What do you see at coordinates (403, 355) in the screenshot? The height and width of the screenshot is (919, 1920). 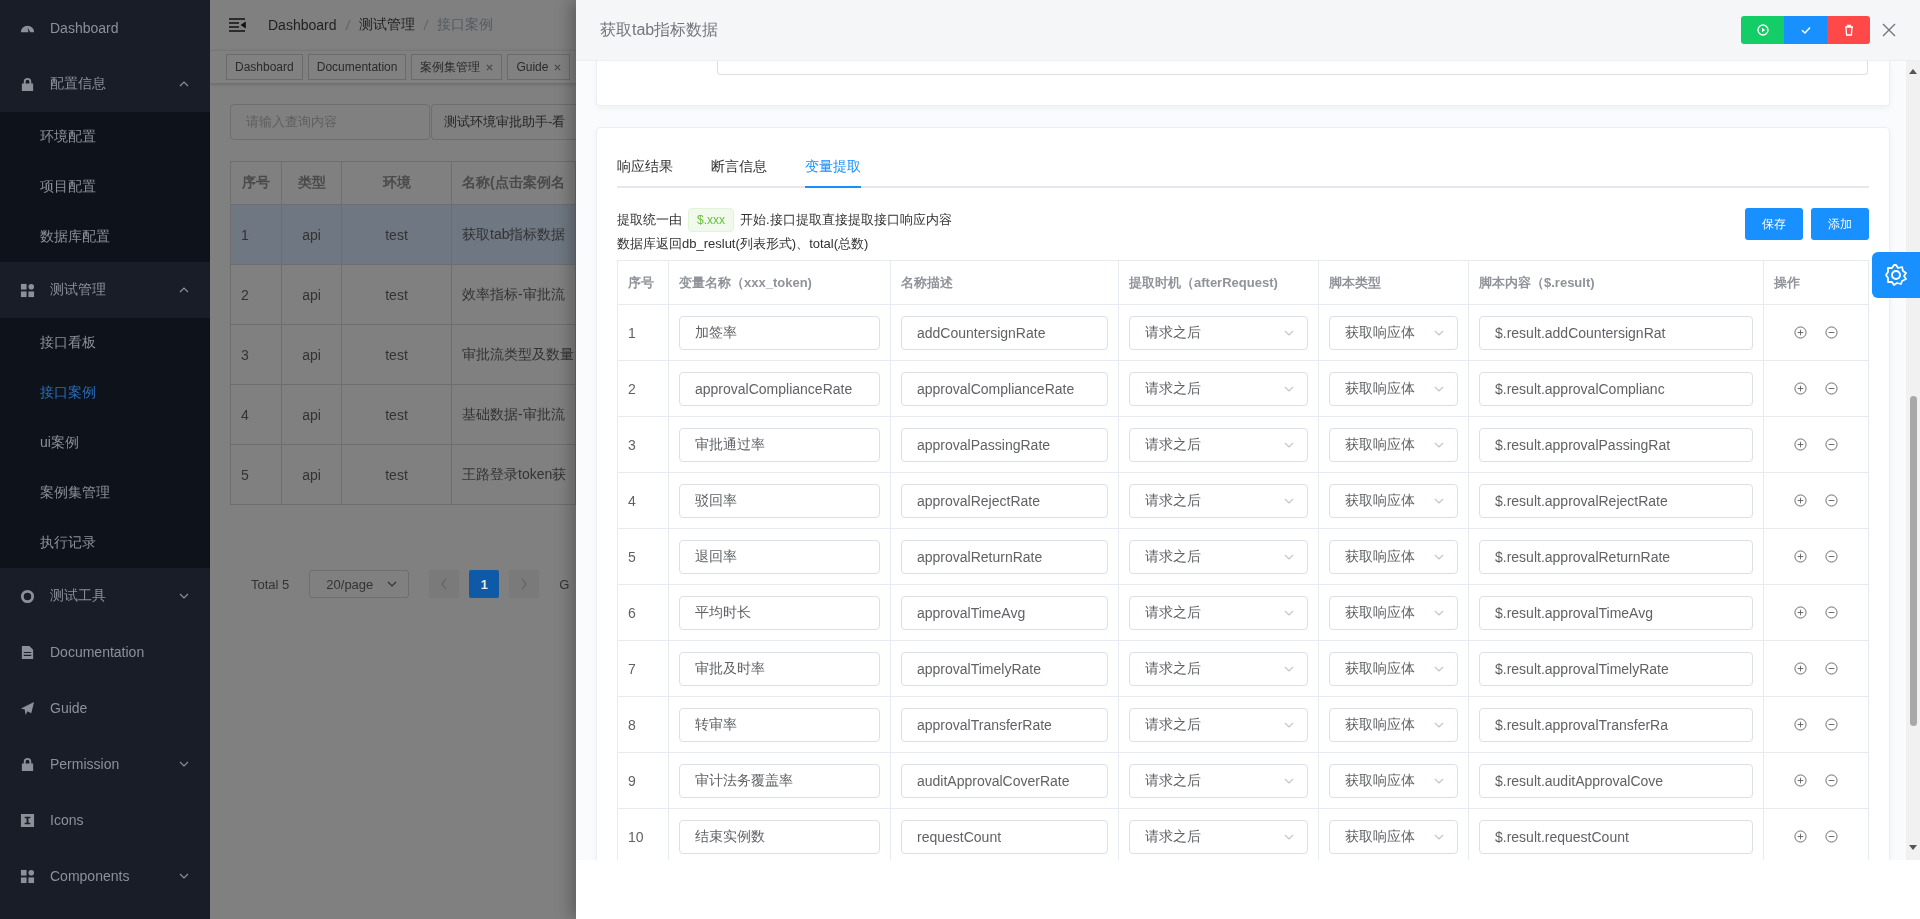 I see `table-row: 3 api test 审批流类型及数量` at bounding box center [403, 355].